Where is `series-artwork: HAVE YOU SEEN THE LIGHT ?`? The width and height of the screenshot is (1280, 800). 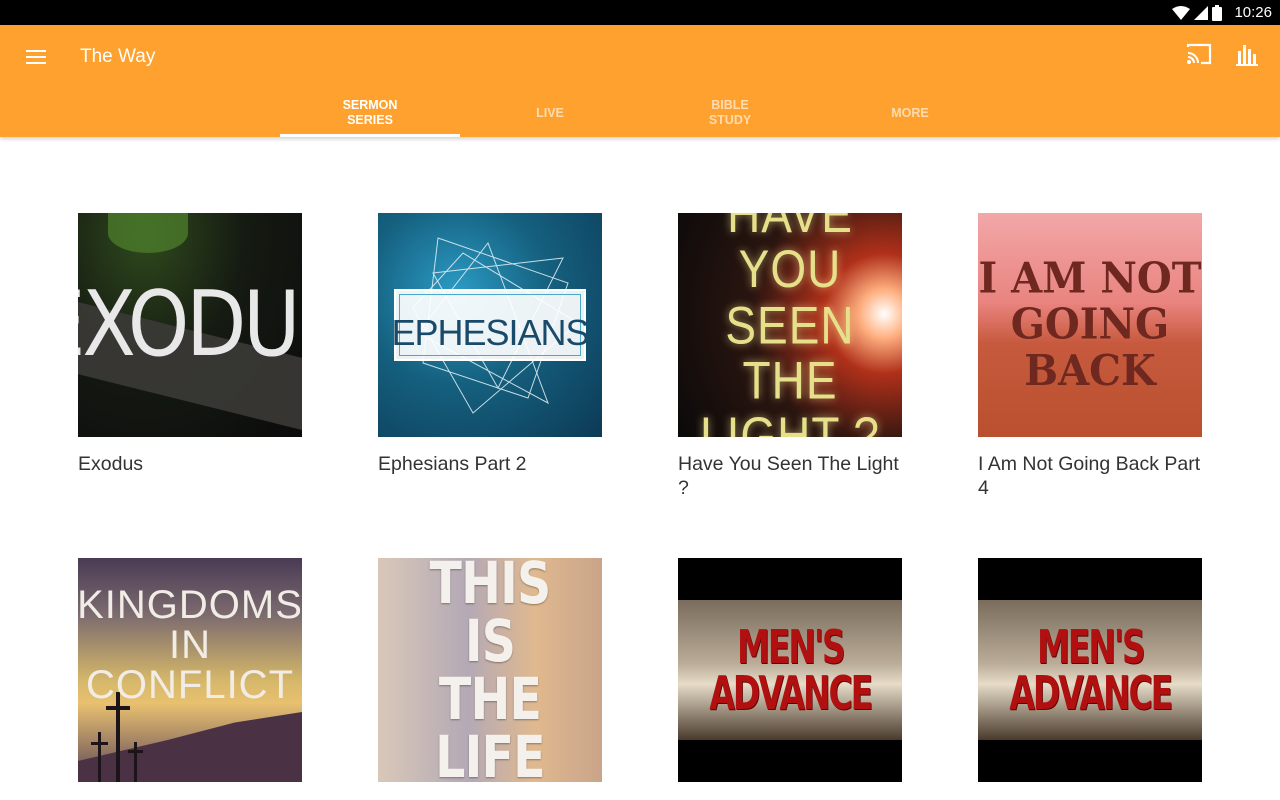 series-artwork: HAVE YOU SEEN THE LIGHT ? is located at coordinates (790, 325).